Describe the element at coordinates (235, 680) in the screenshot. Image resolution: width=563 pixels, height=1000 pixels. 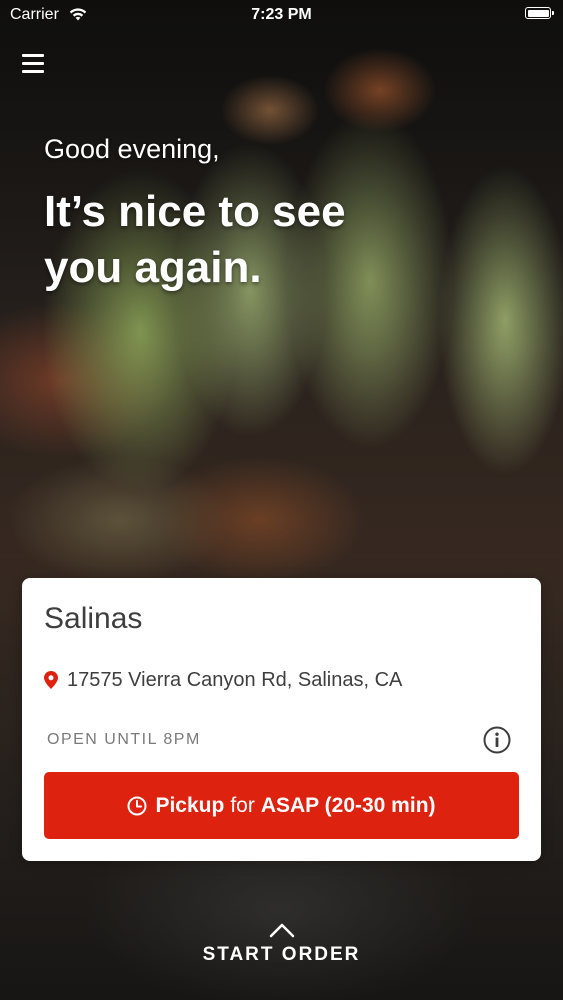
I see `store-address: 17575 Vierra Canyon Rd, Salinas, CA` at that location.